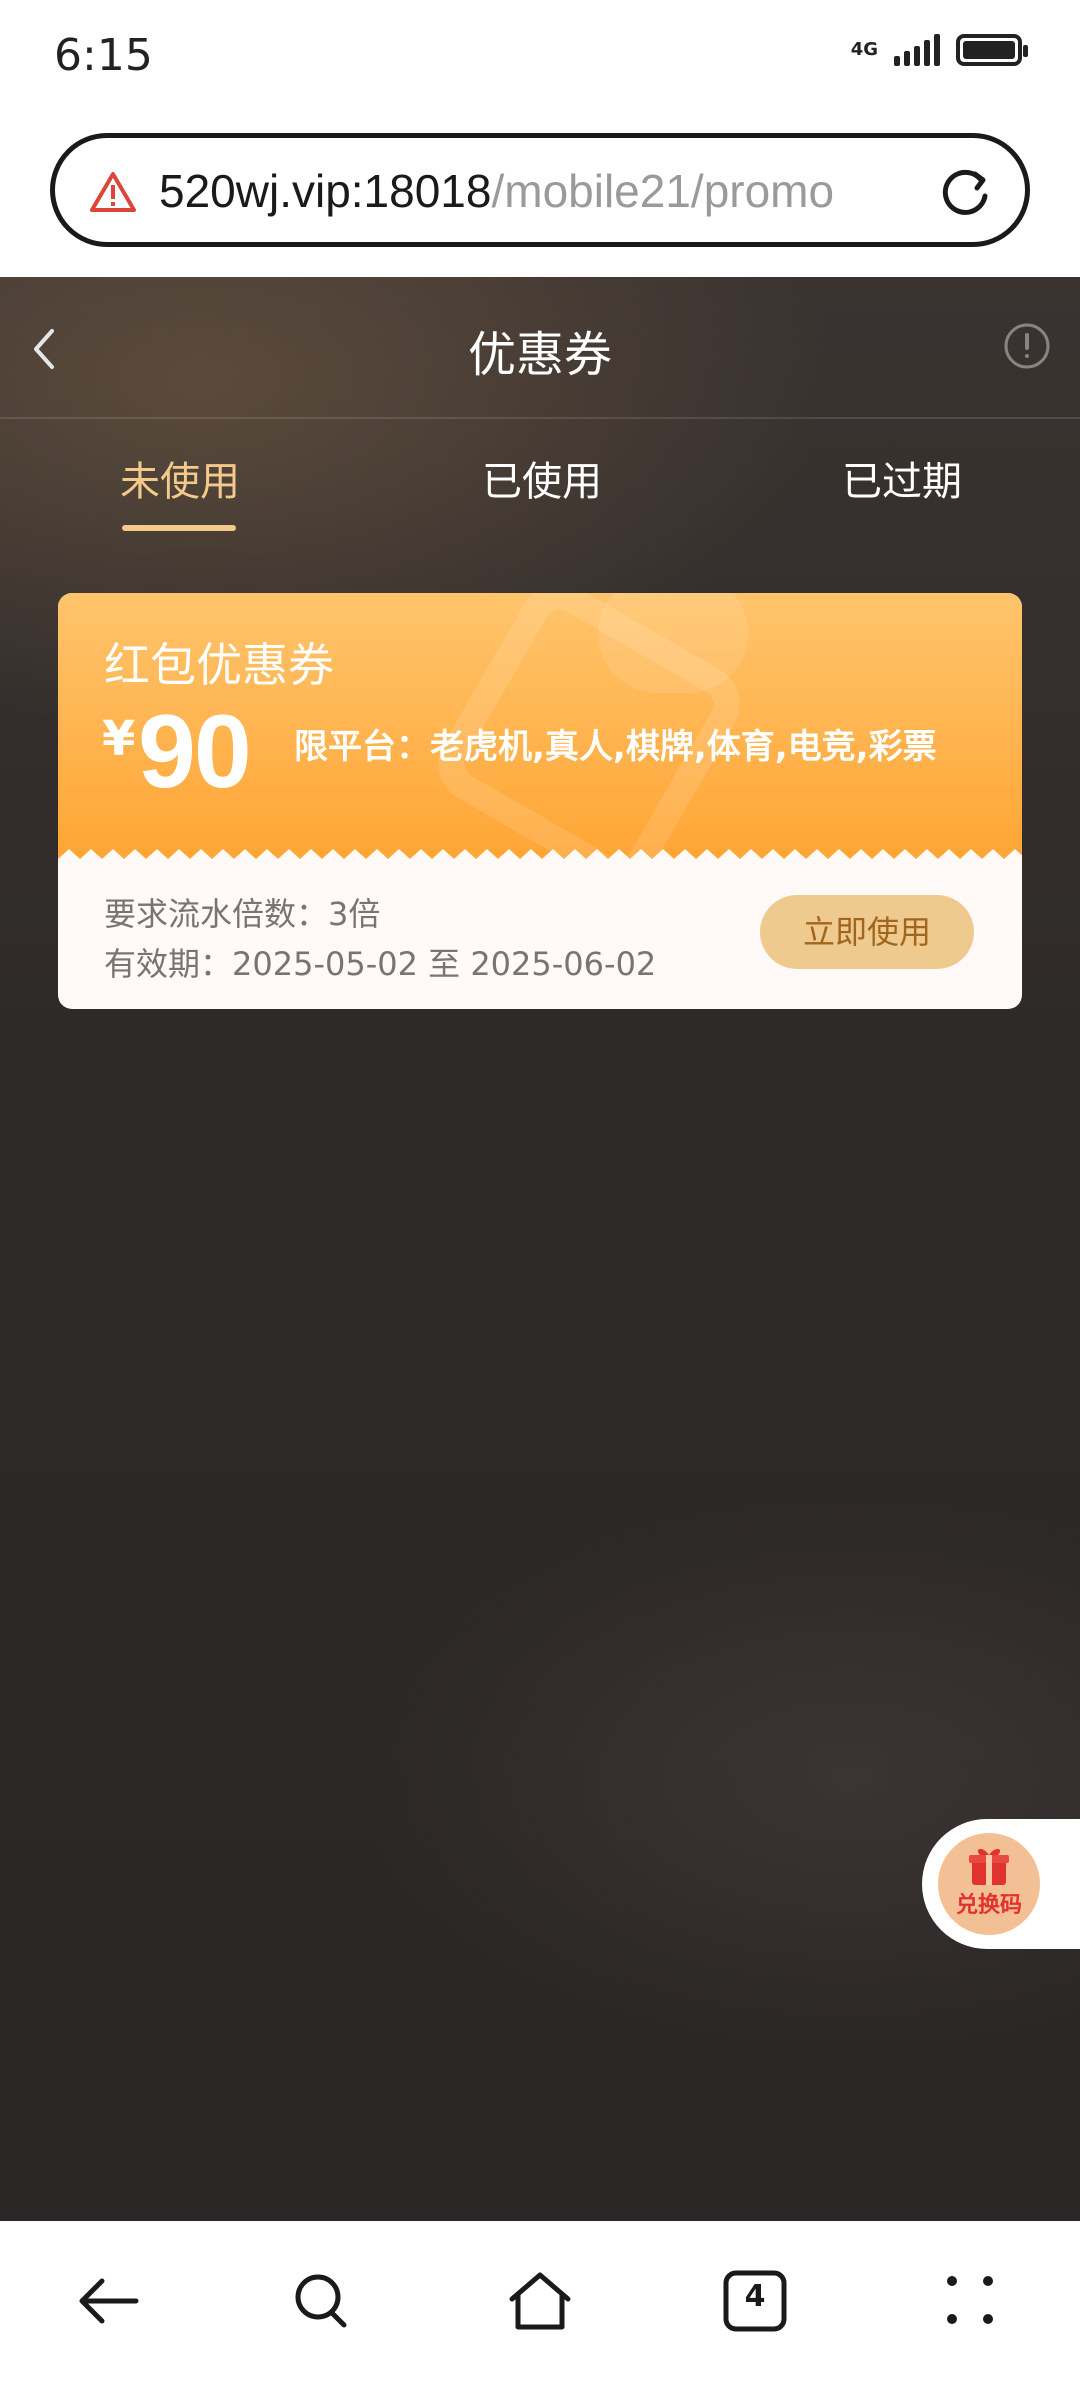 This screenshot has width=1080, height=2388. I want to click on tab-expired: 已过期, so click(902, 478).